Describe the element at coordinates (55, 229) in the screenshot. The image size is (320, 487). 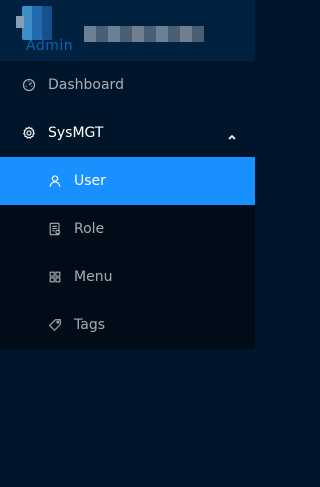
I see `role-icon` at that location.